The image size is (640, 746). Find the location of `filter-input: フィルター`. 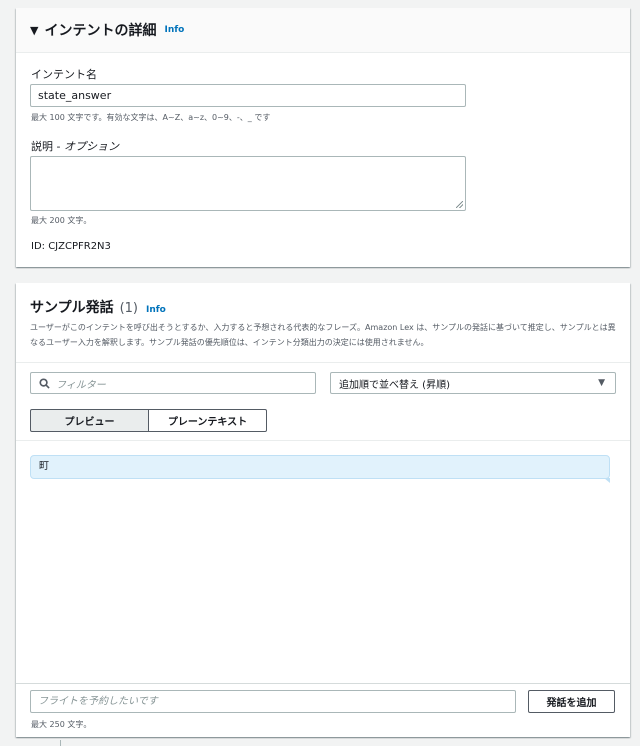

filter-input: フィルター is located at coordinates (173, 383).